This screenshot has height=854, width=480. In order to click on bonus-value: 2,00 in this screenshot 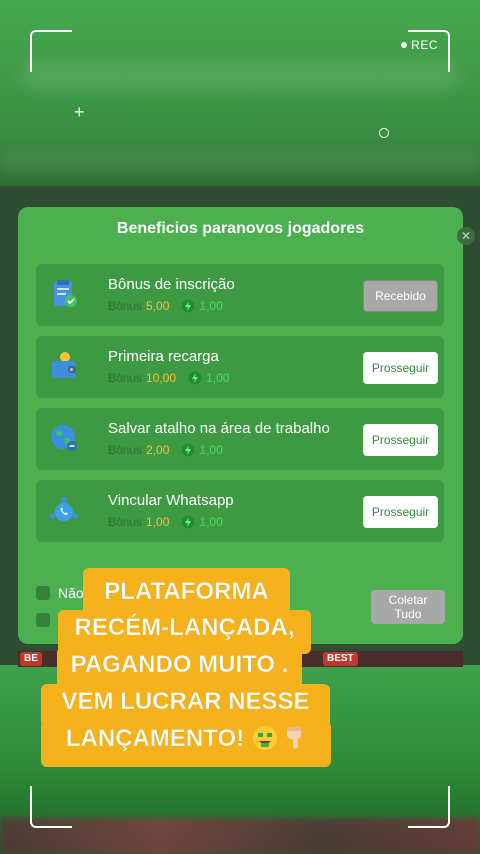, I will do `click(158, 450)`.